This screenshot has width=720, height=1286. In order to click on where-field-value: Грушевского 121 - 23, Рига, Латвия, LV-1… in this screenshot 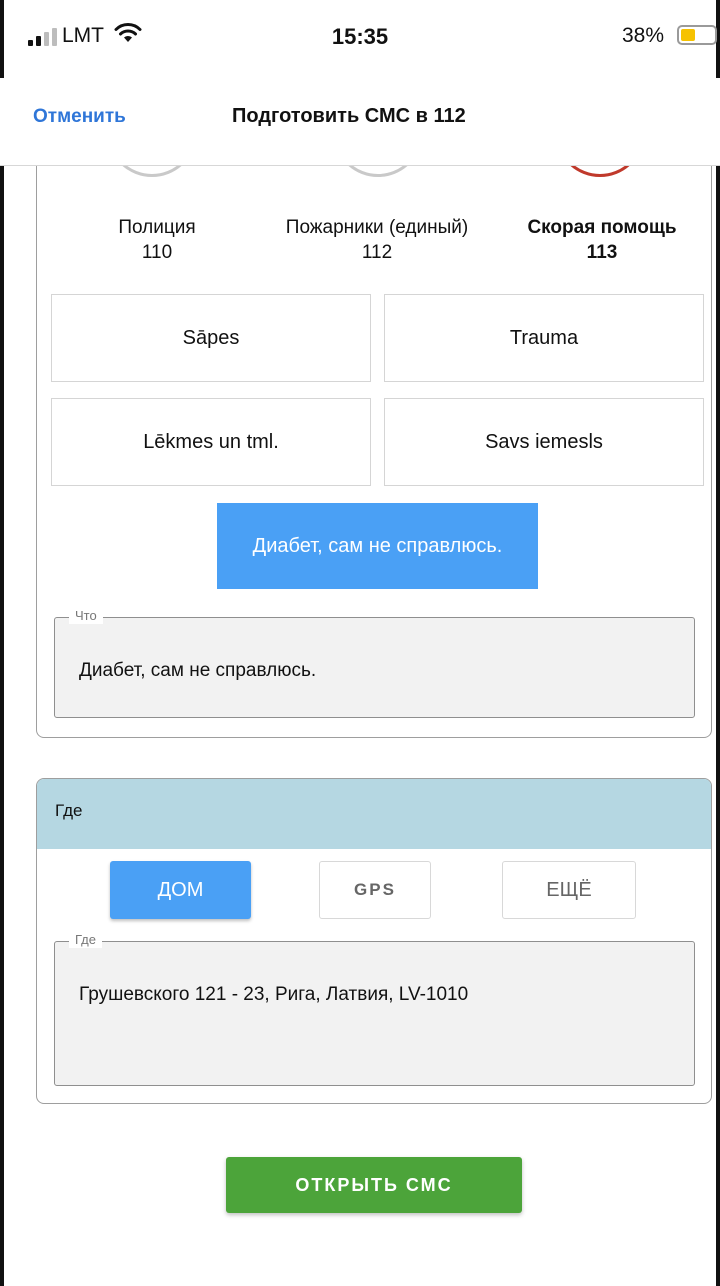, I will do `click(274, 994)`.